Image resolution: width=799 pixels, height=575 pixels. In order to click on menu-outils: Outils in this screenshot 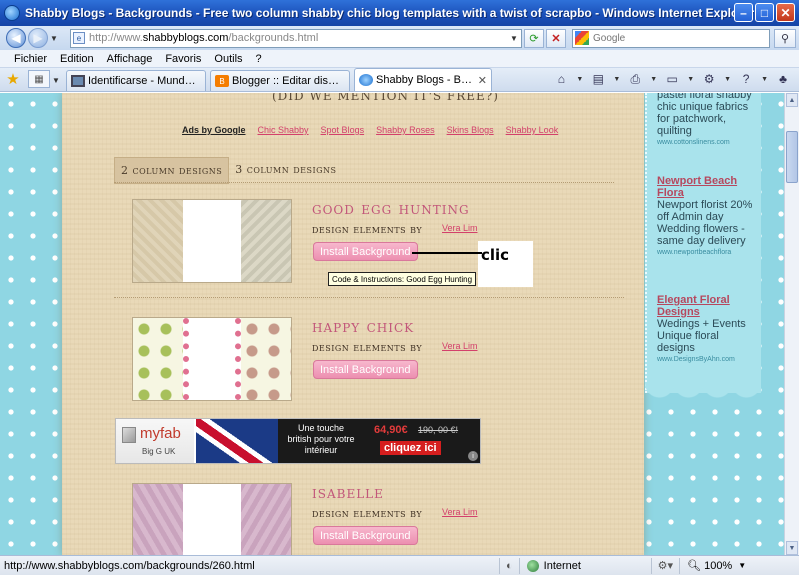, I will do `click(228, 59)`.